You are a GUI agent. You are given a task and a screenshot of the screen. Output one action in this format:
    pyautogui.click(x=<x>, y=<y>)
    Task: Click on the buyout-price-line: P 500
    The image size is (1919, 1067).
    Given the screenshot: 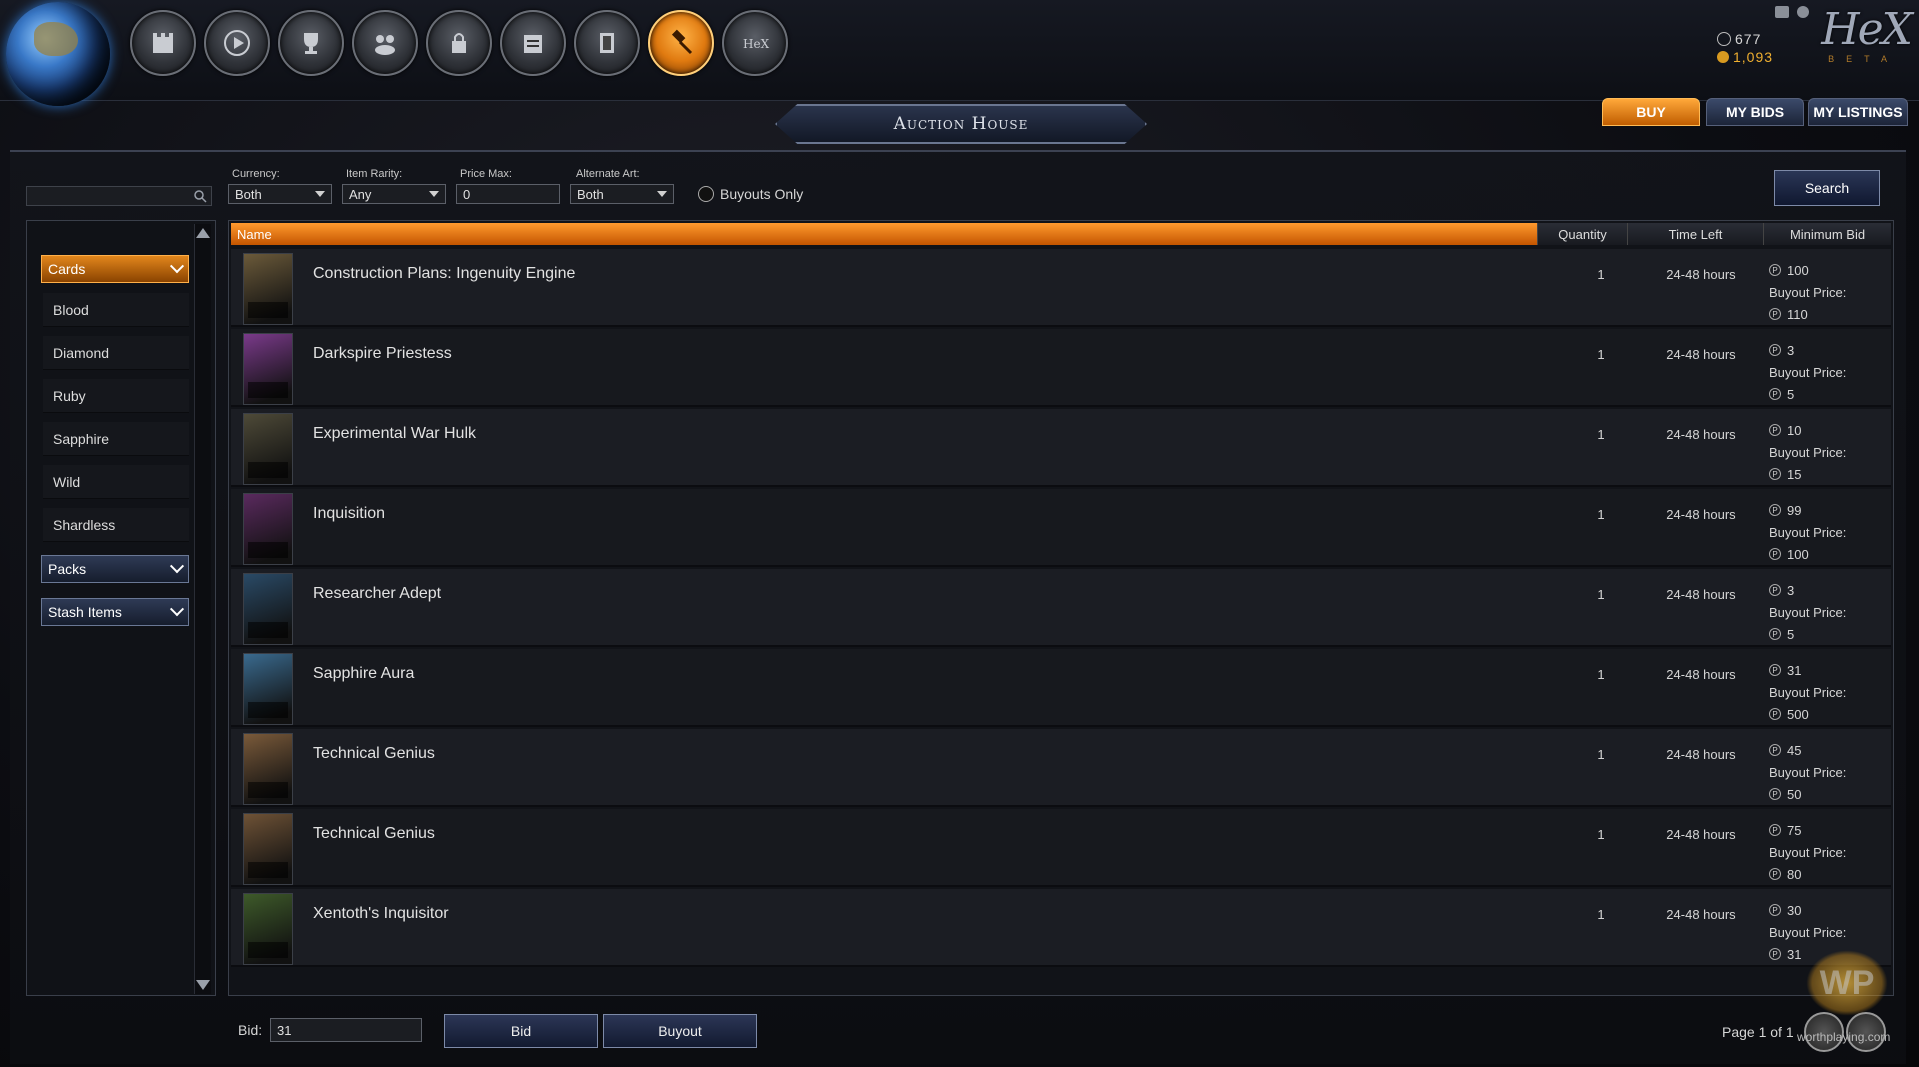 What is the action you would take?
    pyautogui.click(x=1828, y=714)
    